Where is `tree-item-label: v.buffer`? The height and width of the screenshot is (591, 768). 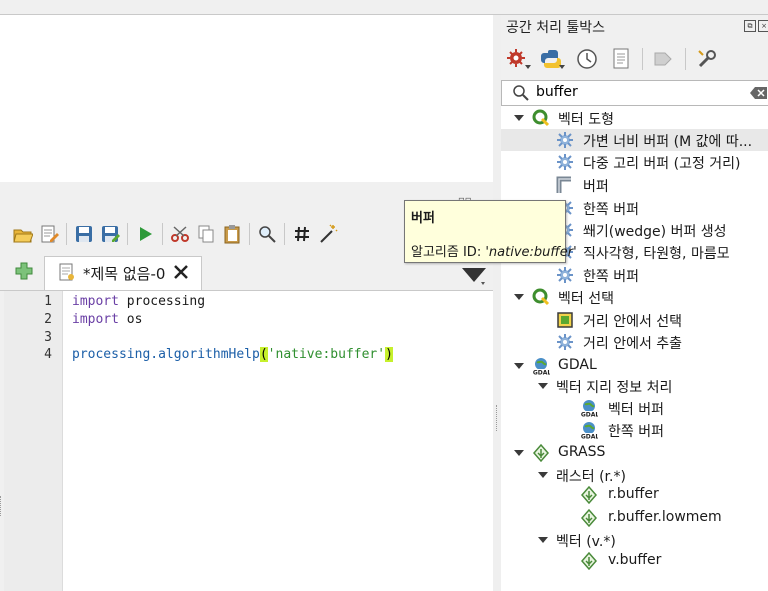
tree-item-label: v.buffer is located at coordinates (635, 560).